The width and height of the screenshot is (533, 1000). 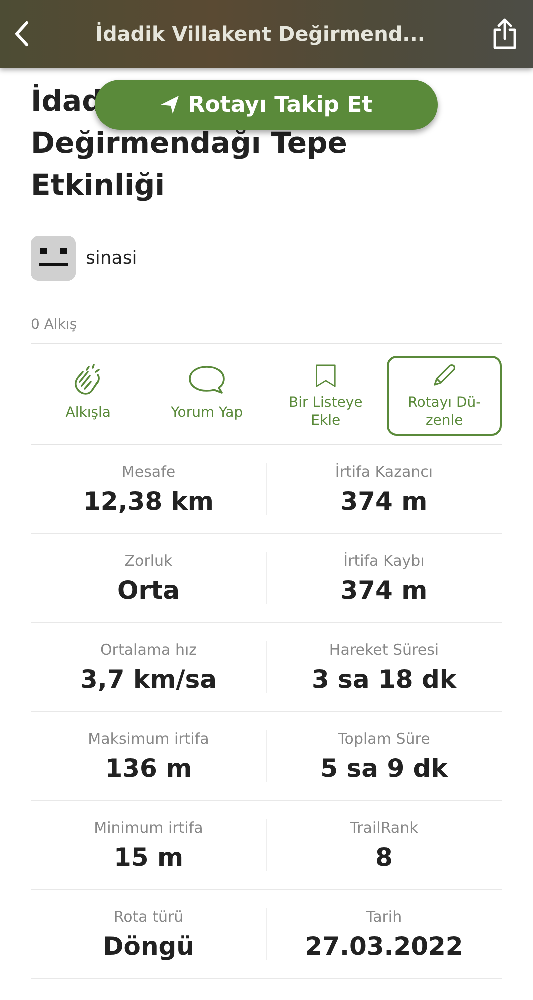 I want to click on stat-label: Tarih, so click(x=384, y=917).